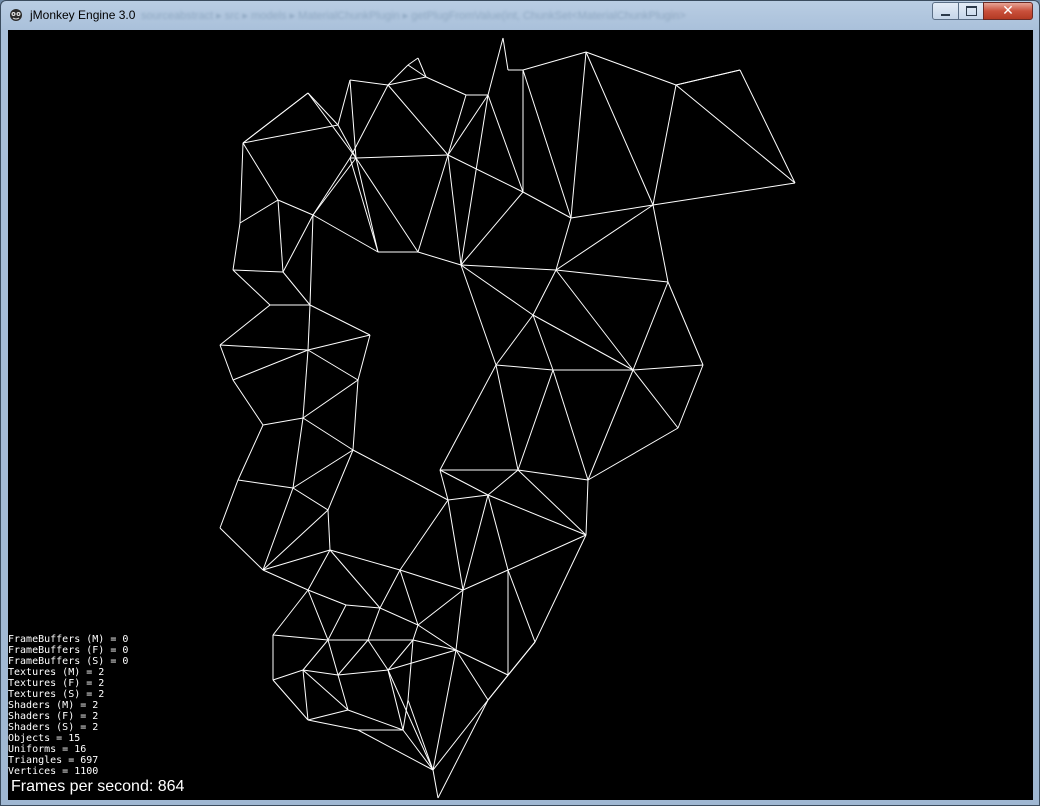 The height and width of the screenshot is (806, 1040). What do you see at coordinates (971, 11) in the screenshot?
I see `maximize-button` at bounding box center [971, 11].